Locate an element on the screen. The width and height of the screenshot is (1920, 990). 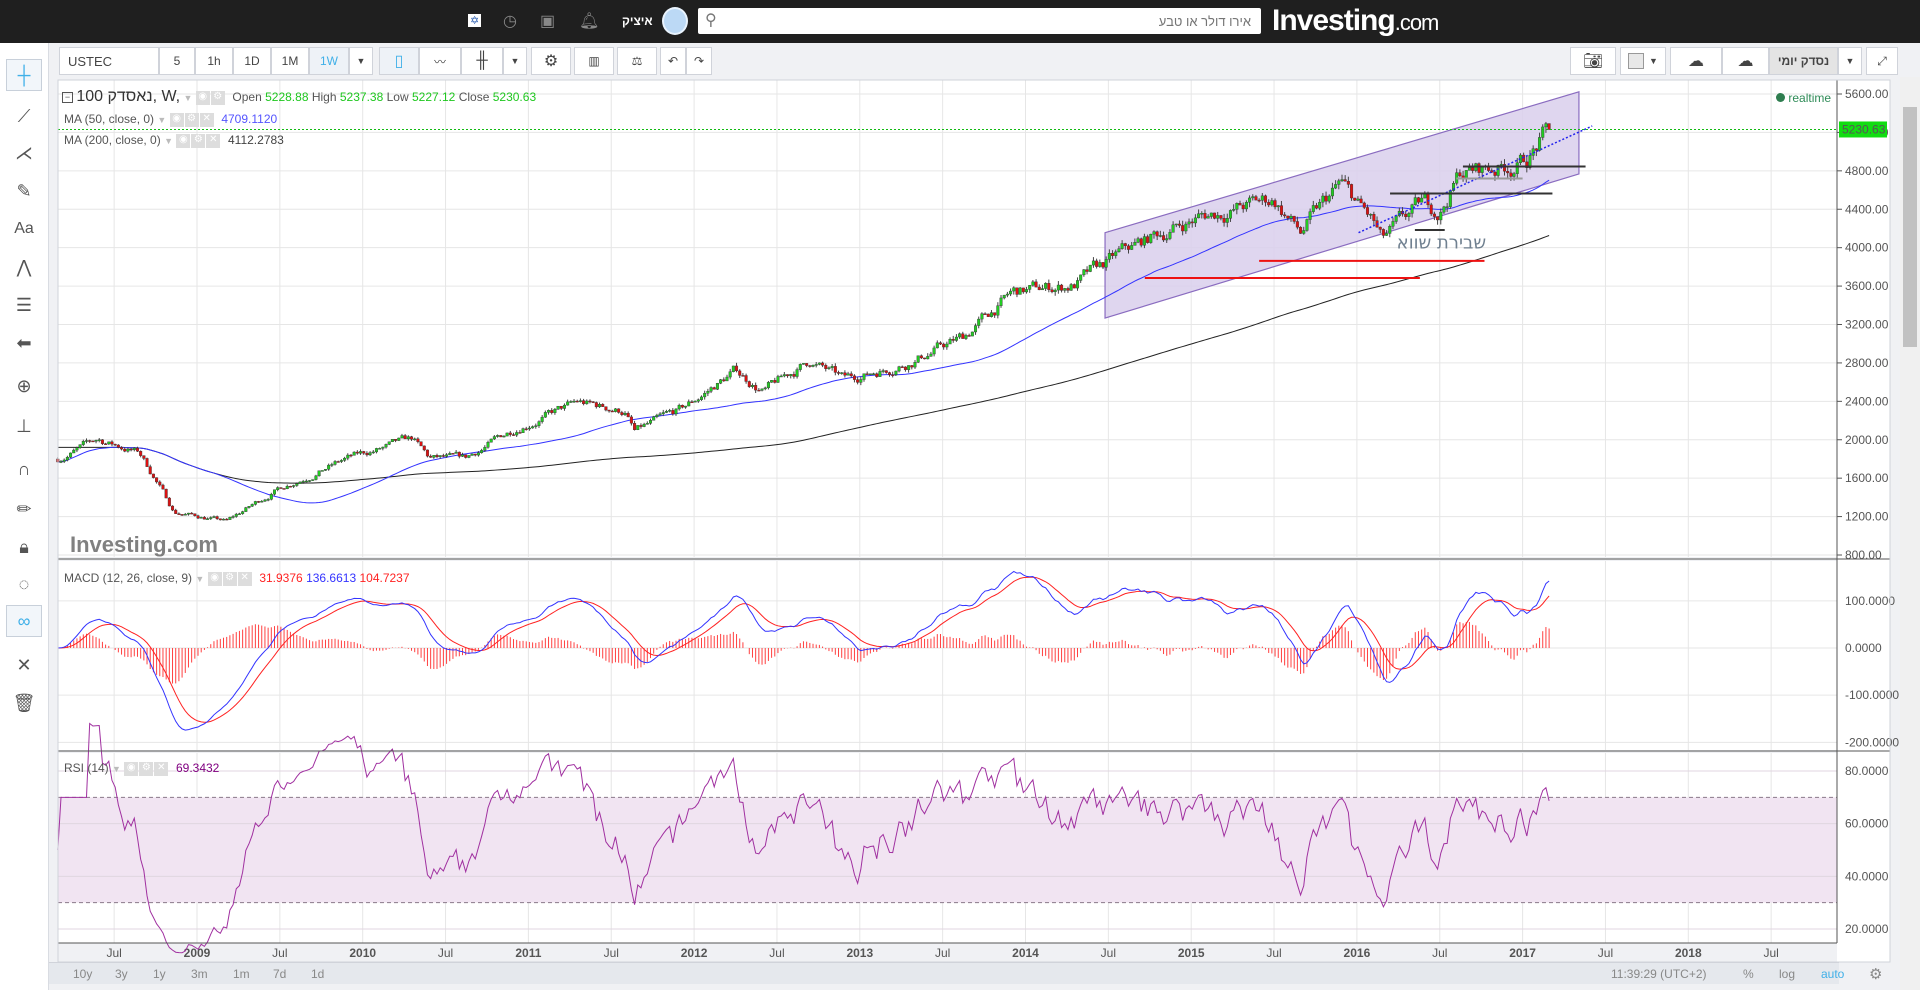
price-tick-label: 1200.00 is located at coordinates (1867, 517).